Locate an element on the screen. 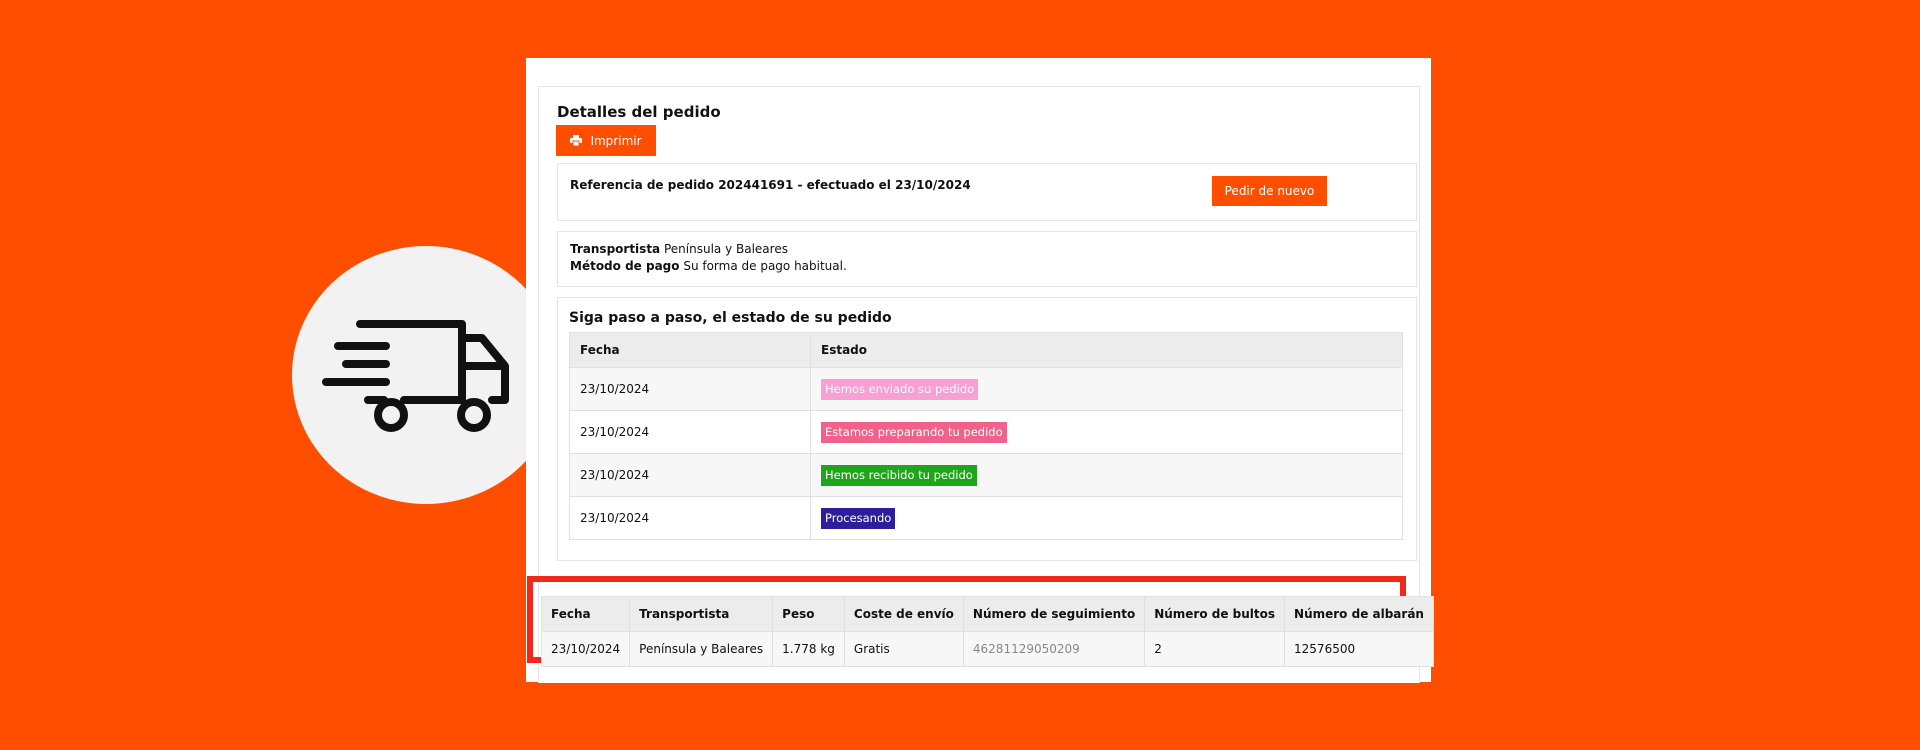 Image resolution: width=1920 pixels, height=750 pixels. table-row: 23/10/2024 Hemos recibido tu pedido is located at coordinates (986, 475).